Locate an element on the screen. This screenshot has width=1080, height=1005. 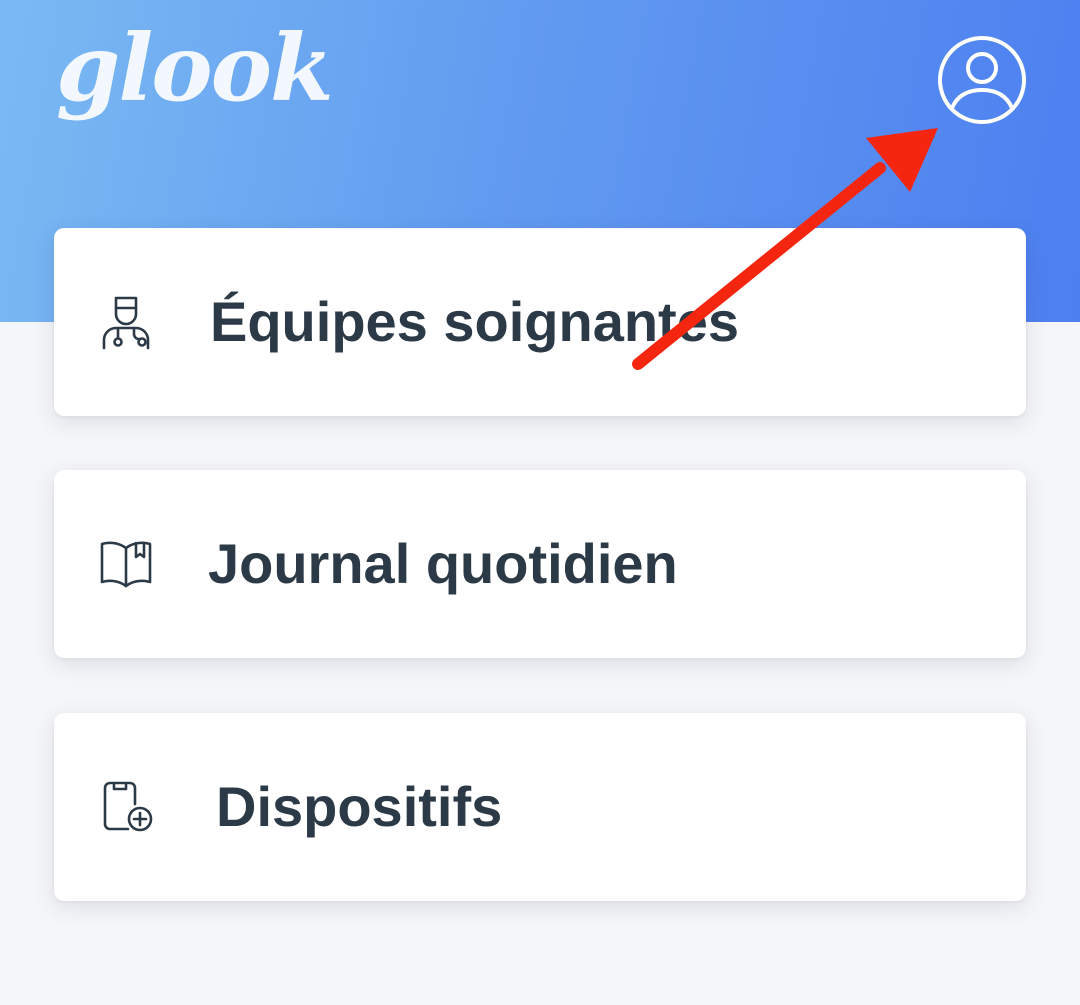
menu-item-label: Dispositifs is located at coordinates (359, 806).